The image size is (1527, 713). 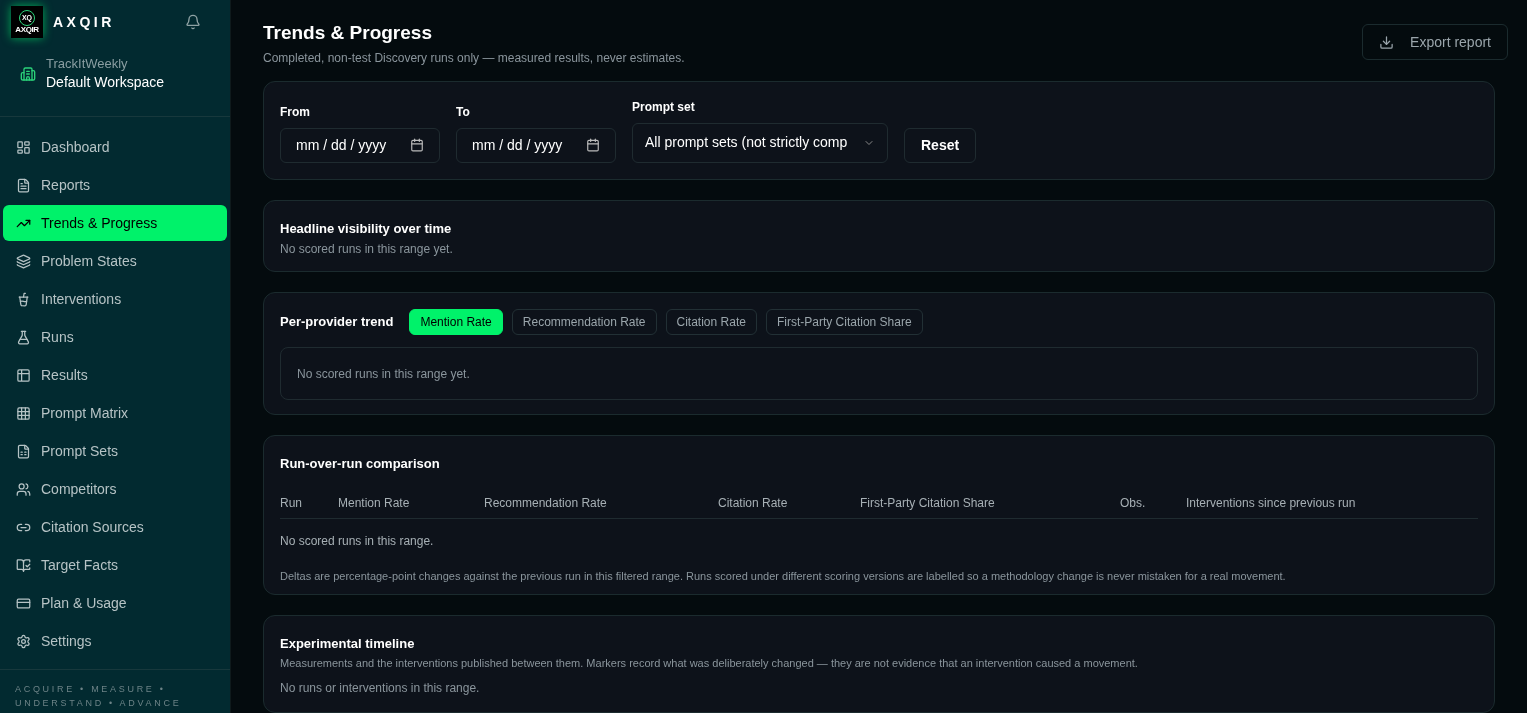 What do you see at coordinates (584, 322) in the screenshot?
I see `metric-tab: Recommendation Rate` at bounding box center [584, 322].